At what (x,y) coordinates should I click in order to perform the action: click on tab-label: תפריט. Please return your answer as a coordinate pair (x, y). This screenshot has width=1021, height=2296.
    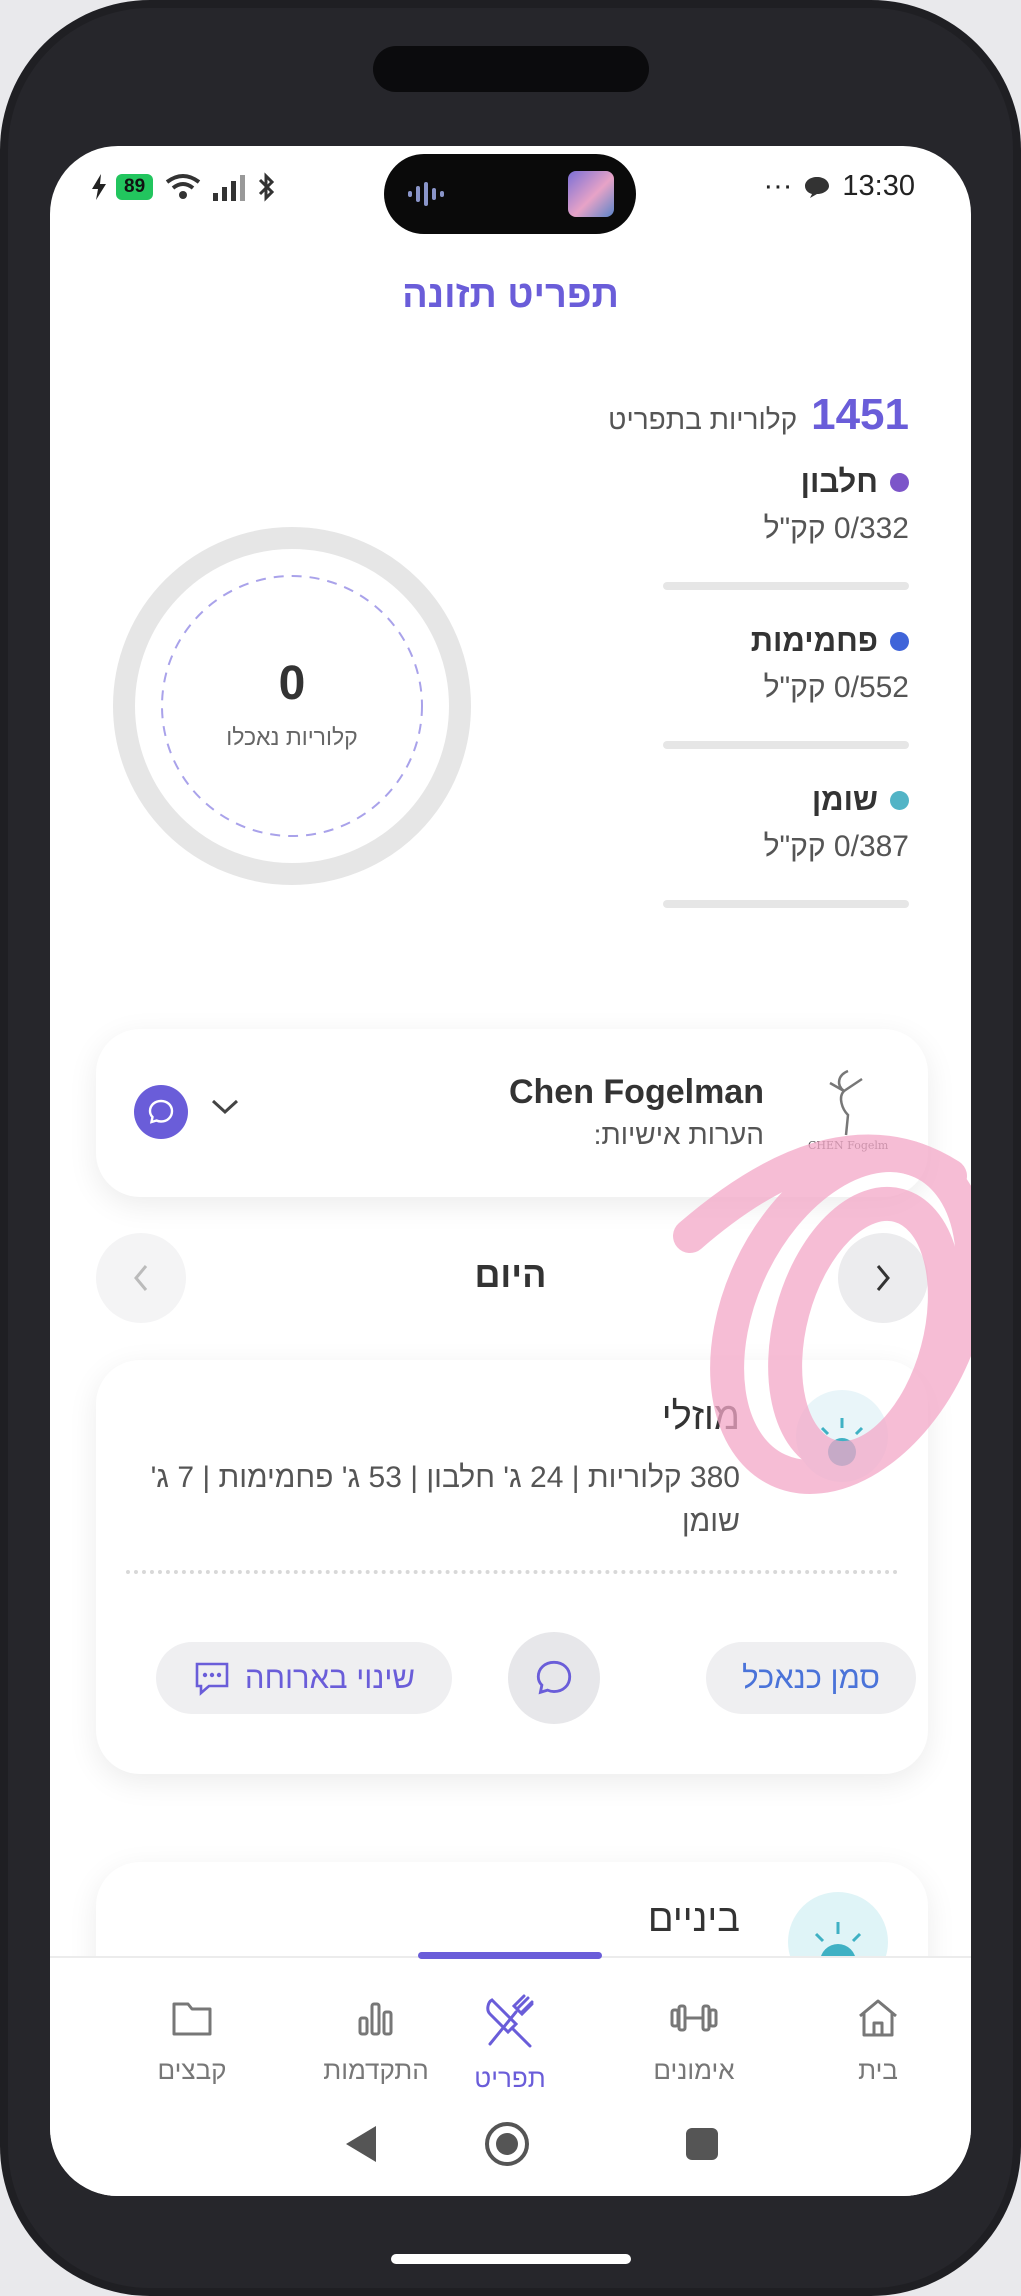
    Looking at the image, I should click on (510, 2078).